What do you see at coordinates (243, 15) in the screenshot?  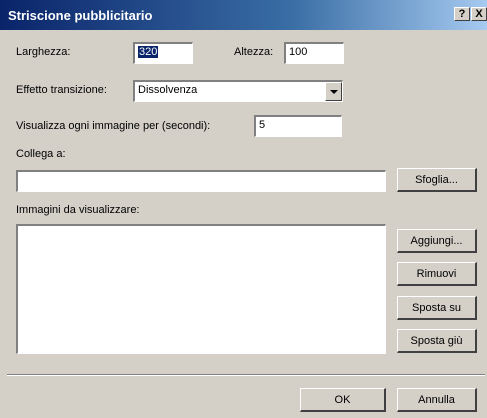 I see `title-bar: Striscione pubblicitario ? X` at bounding box center [243, 15].